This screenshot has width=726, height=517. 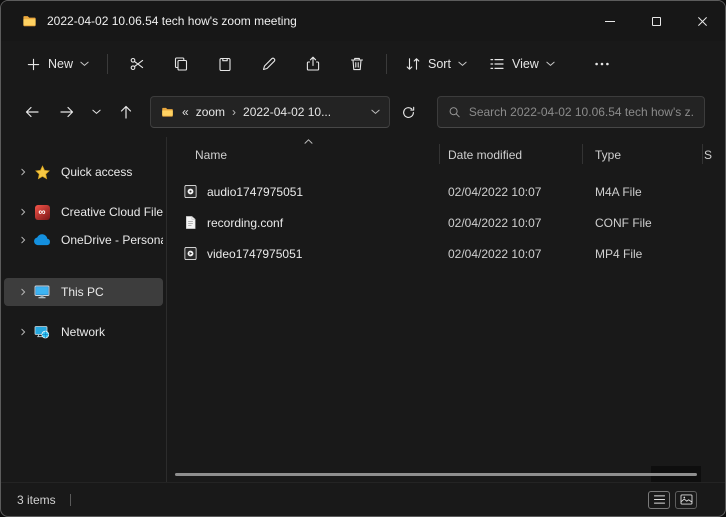 I want to click on close-button, so click(x=702, y=21).